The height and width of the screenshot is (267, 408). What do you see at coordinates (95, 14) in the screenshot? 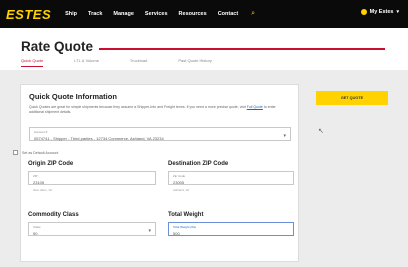
I see `nav-track: Track` at bounding box center [95, 14].